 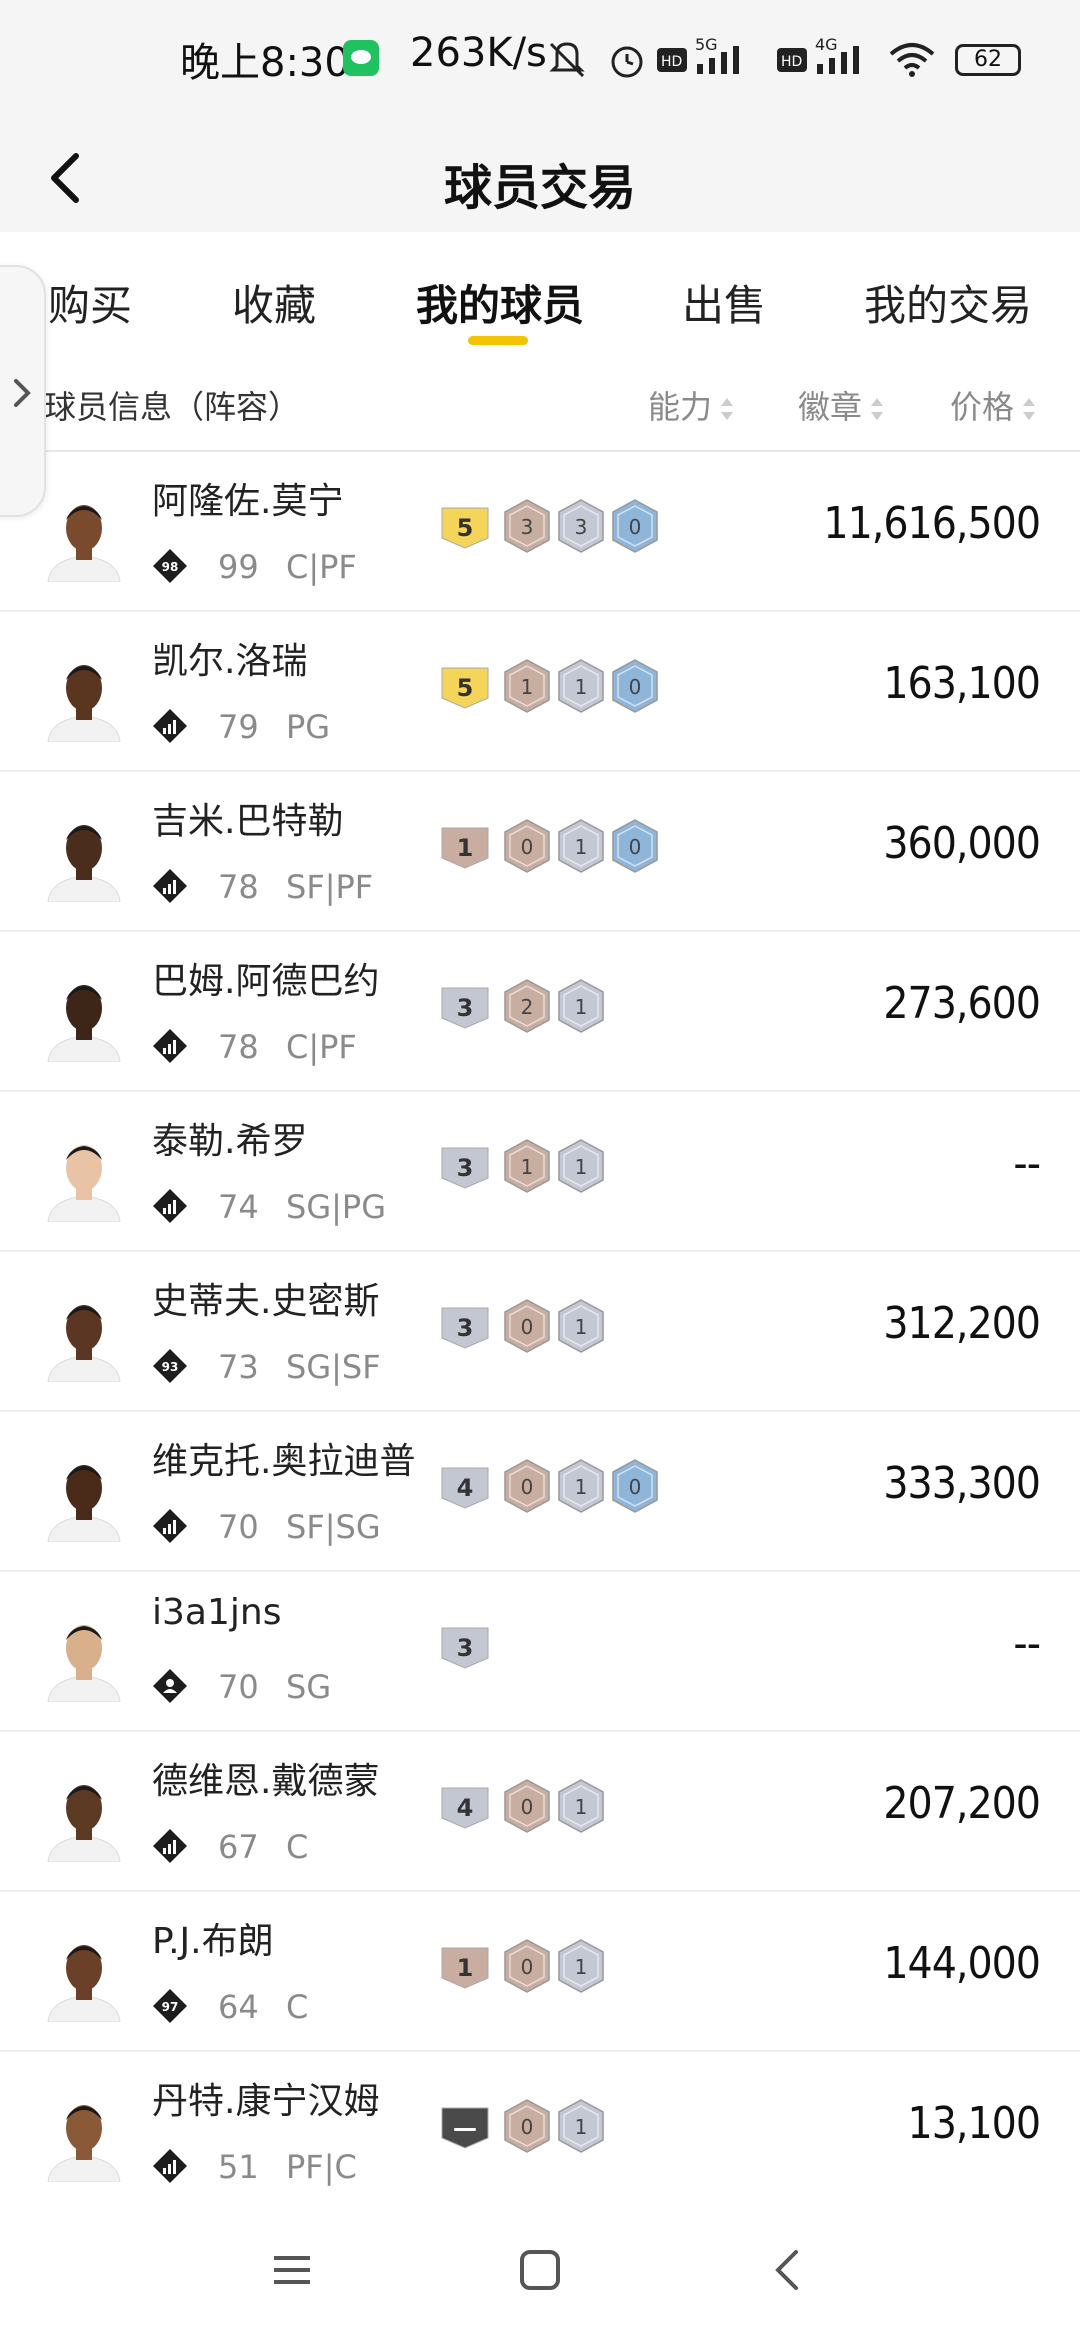 I want to click on player-row: 吉米.巴特勒 78 SF|PF 1 0 1 0 360,000, so click(x=540, y=852).